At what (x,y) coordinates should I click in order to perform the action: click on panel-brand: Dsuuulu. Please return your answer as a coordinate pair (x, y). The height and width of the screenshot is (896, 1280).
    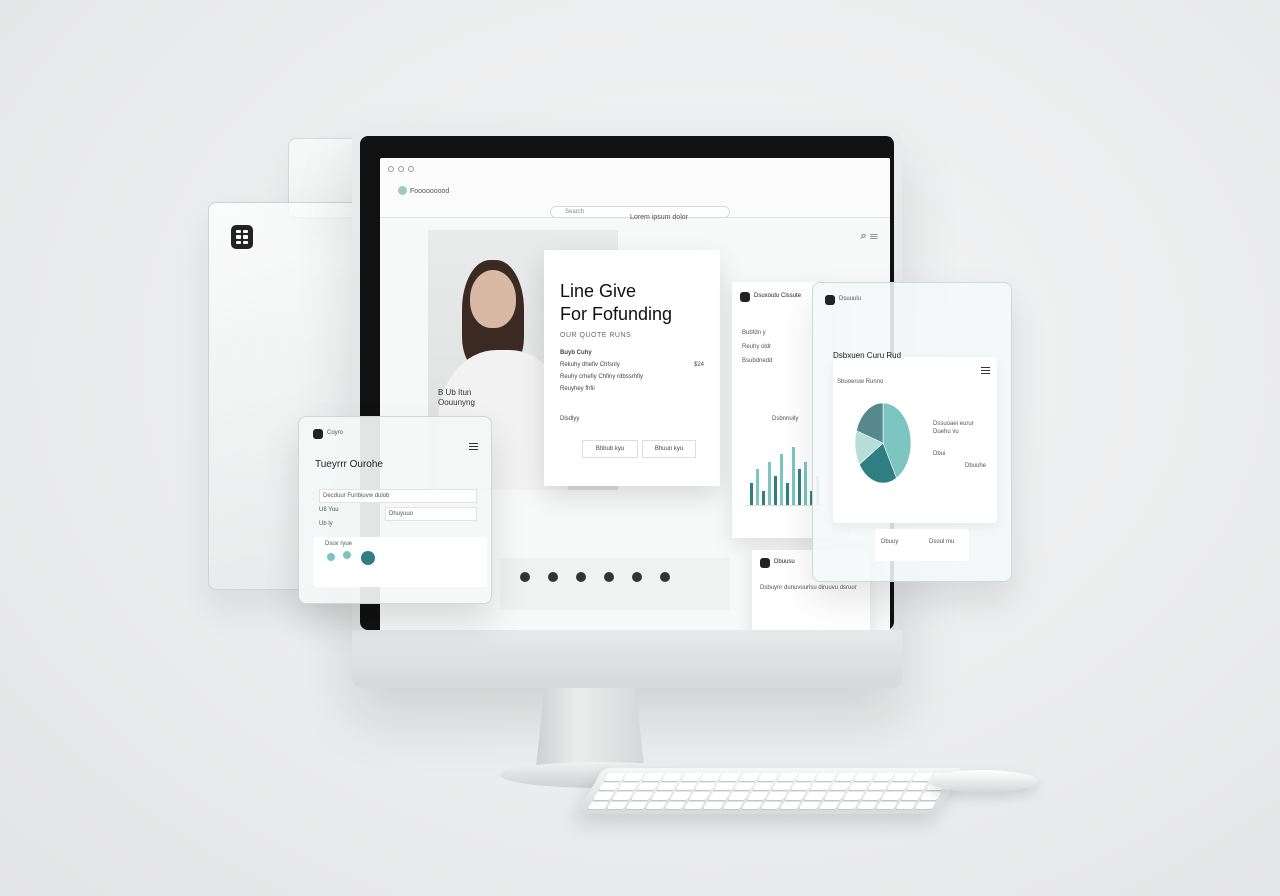
    Looking at the image, I should click on (850, 299).